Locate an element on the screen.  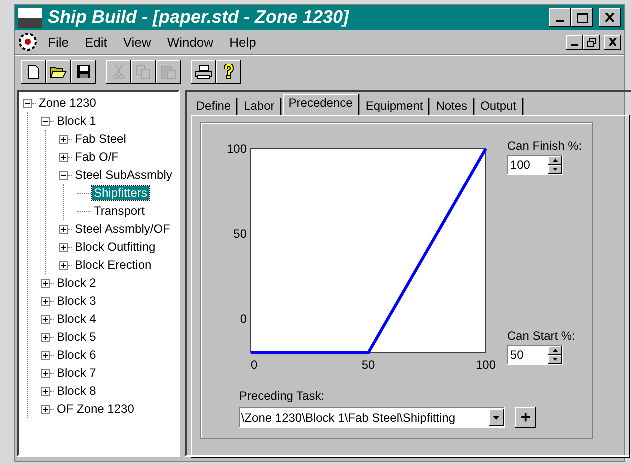
tree-item: OF Zone 1230 is located at coordinates (95, 409).